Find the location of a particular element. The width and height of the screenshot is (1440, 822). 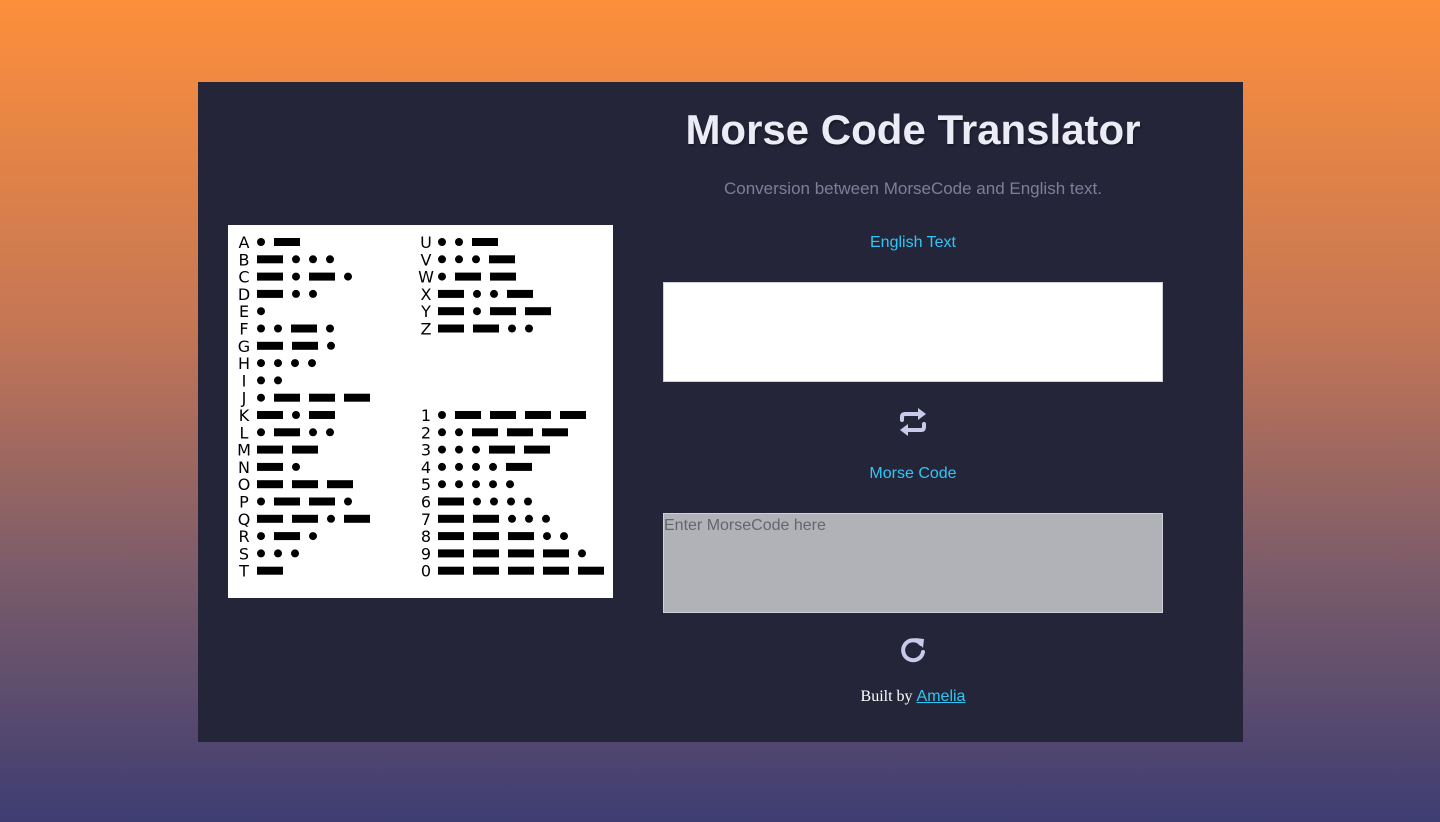

morse-code-input is located at coordinates (913, 563).